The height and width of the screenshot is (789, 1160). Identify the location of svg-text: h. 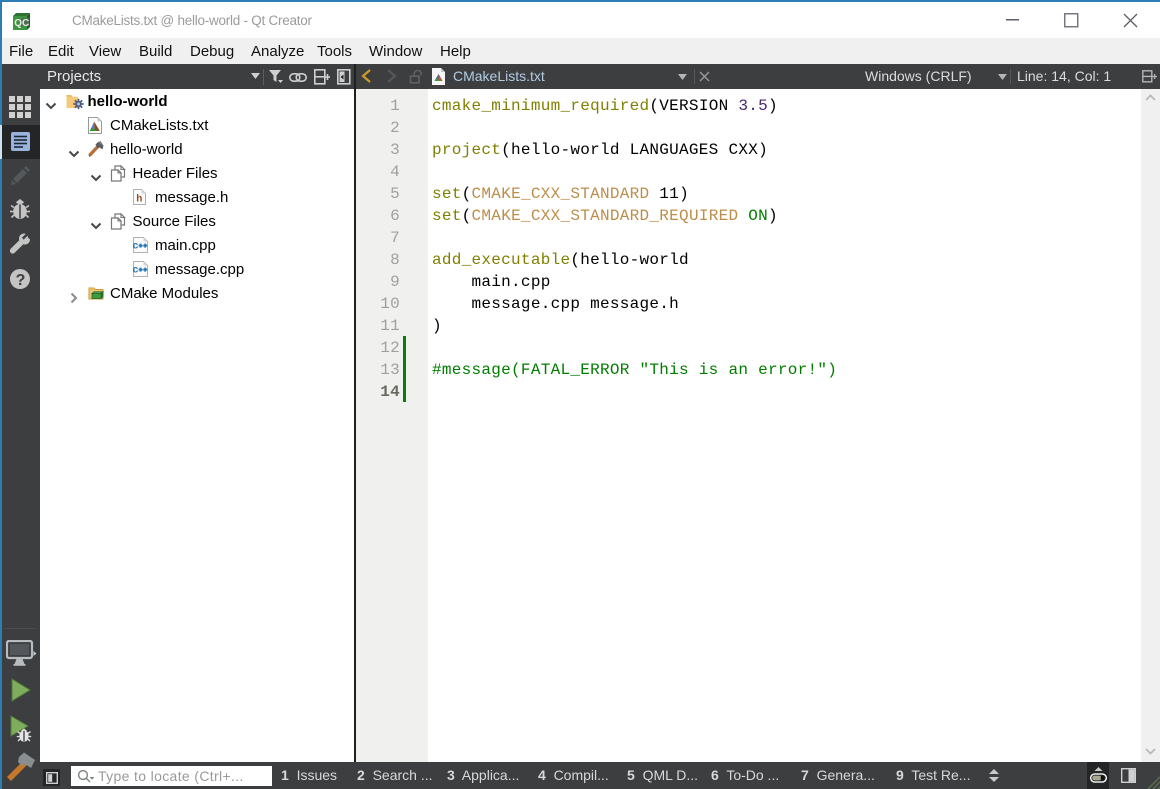
(139, 199).